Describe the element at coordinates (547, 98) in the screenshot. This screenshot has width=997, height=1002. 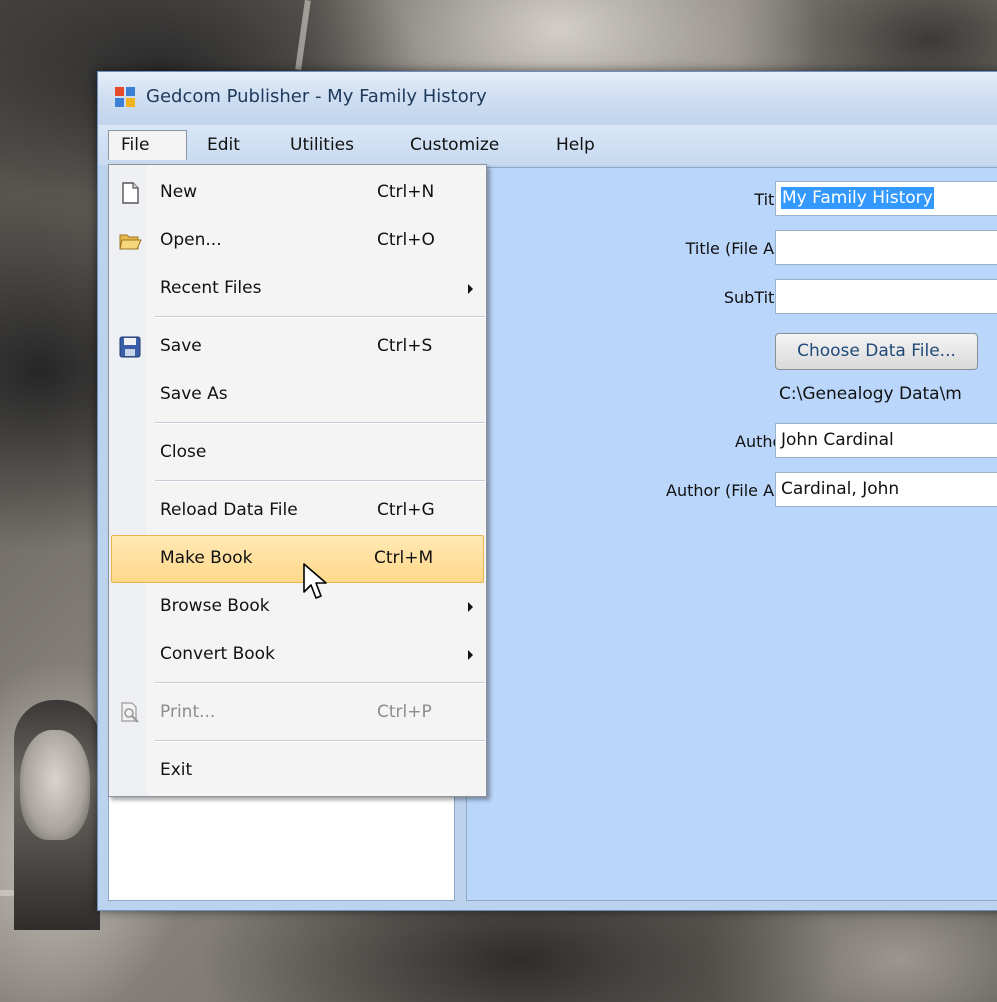
I see `title-bar: Gedcom Publisher - My Family History` at that location.